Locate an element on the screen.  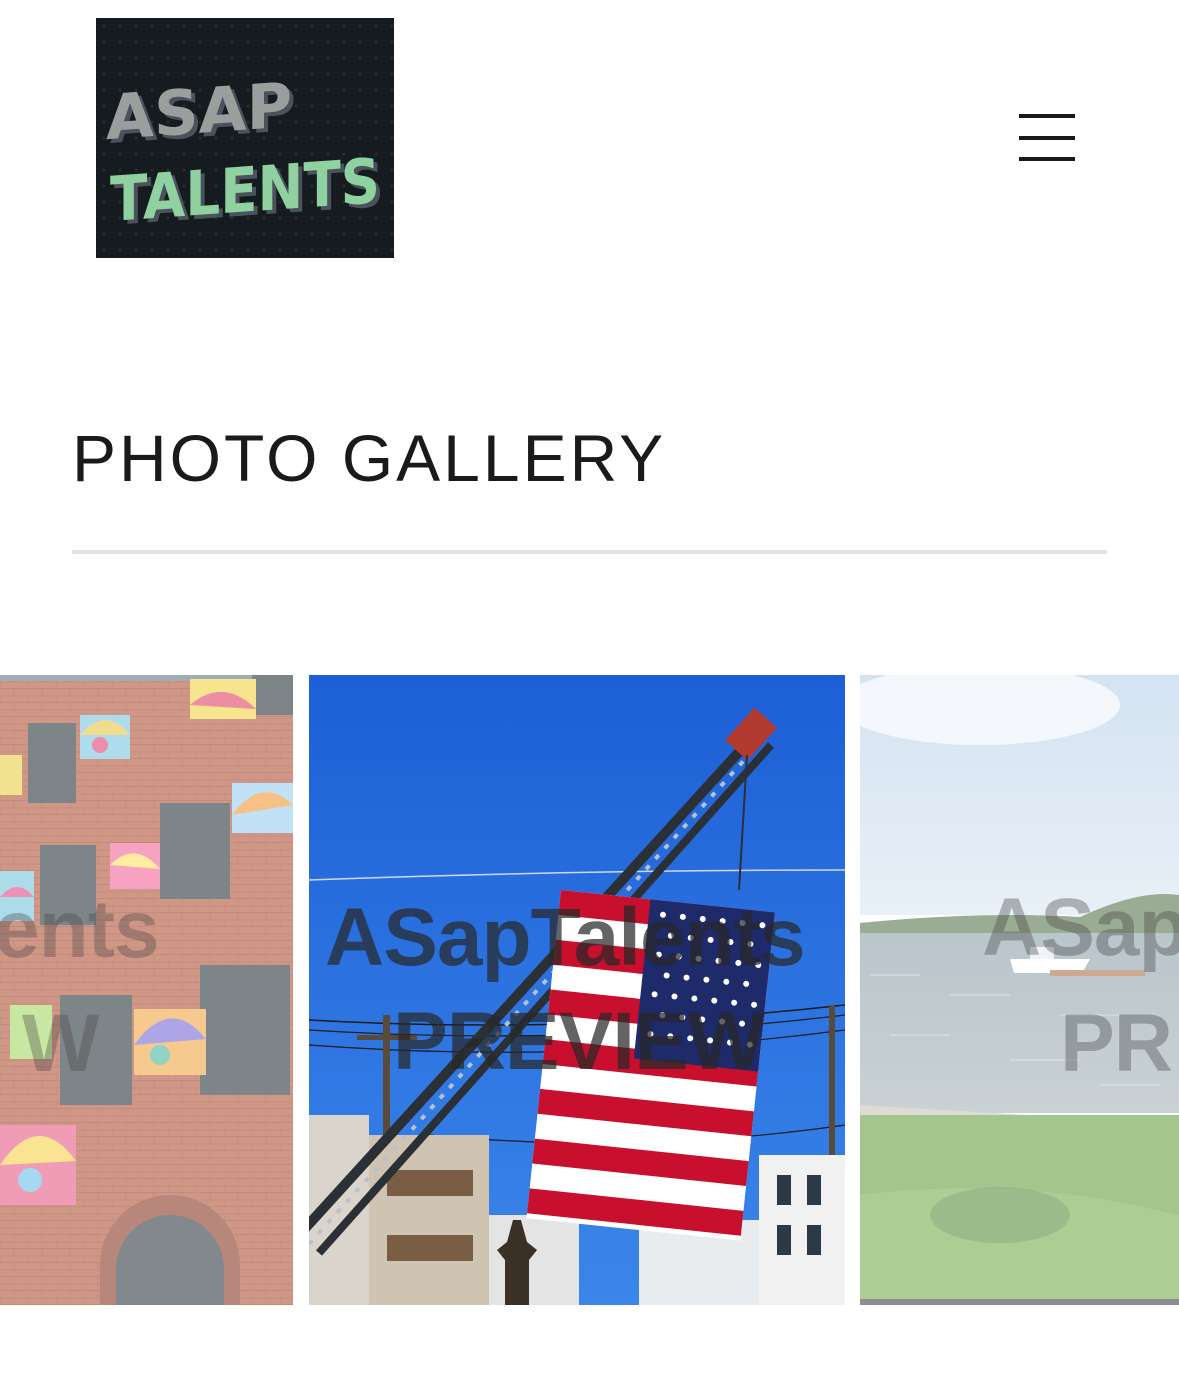
site-logo: ASAP ASAP TALENTS TALENTS is located at coordinates (245, 138).